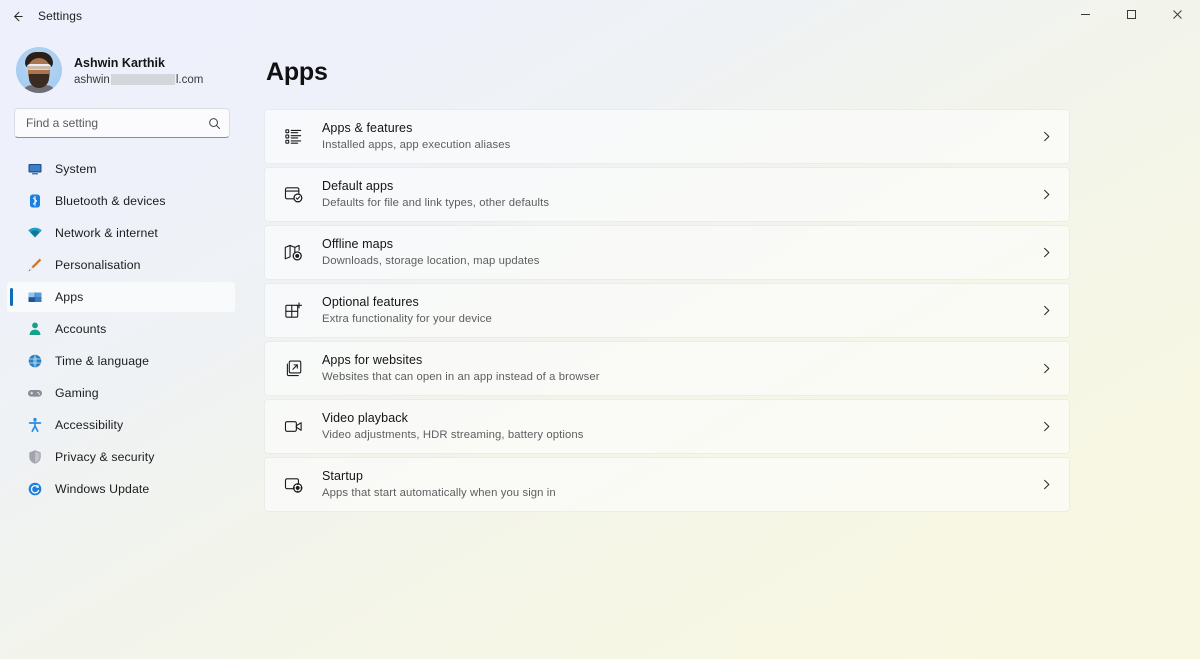  I want to click on sidebar-item-personalisation: Personalisation, so click(121, 265).